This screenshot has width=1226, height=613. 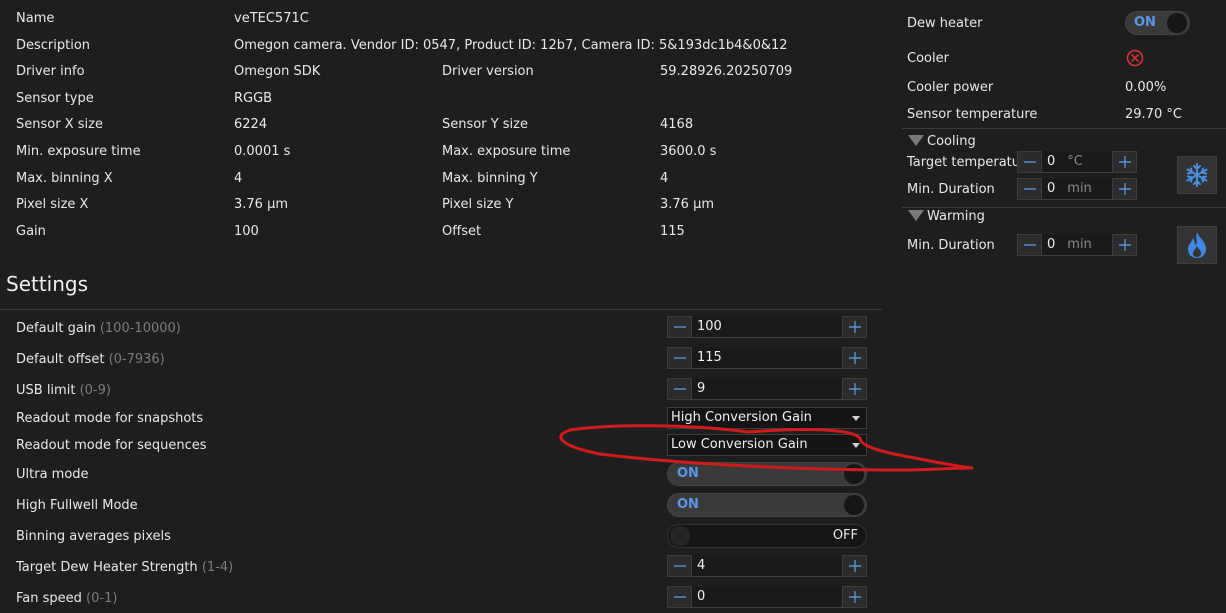 I want to click on warming-duration-label: Min. Duration, so click(x=951, y=245).